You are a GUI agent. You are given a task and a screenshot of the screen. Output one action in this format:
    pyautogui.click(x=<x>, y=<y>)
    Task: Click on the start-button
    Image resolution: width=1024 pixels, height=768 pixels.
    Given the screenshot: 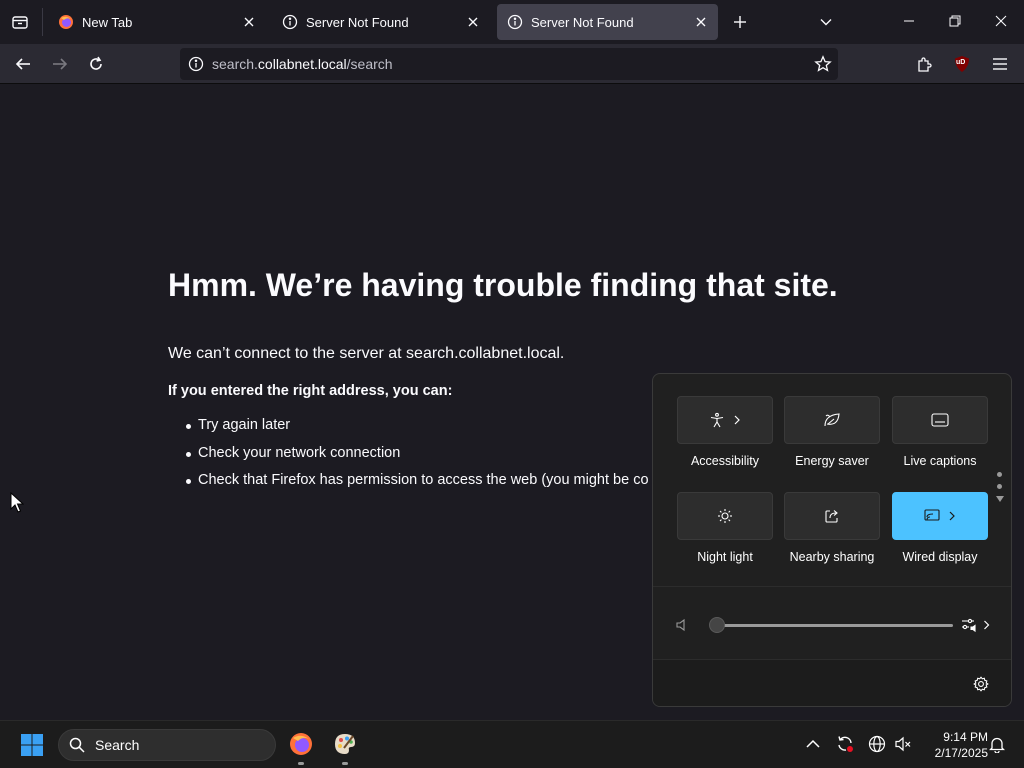 What is the action you would take?
    pyautogui.click(x=32, y=745)
    